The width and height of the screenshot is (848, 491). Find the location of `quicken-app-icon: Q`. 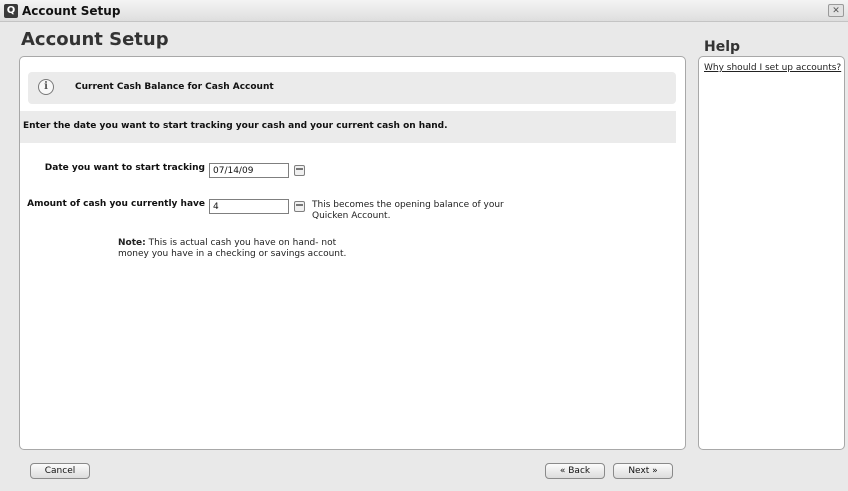

quicken-app-icon: Q is located at coordinates (11, 11).